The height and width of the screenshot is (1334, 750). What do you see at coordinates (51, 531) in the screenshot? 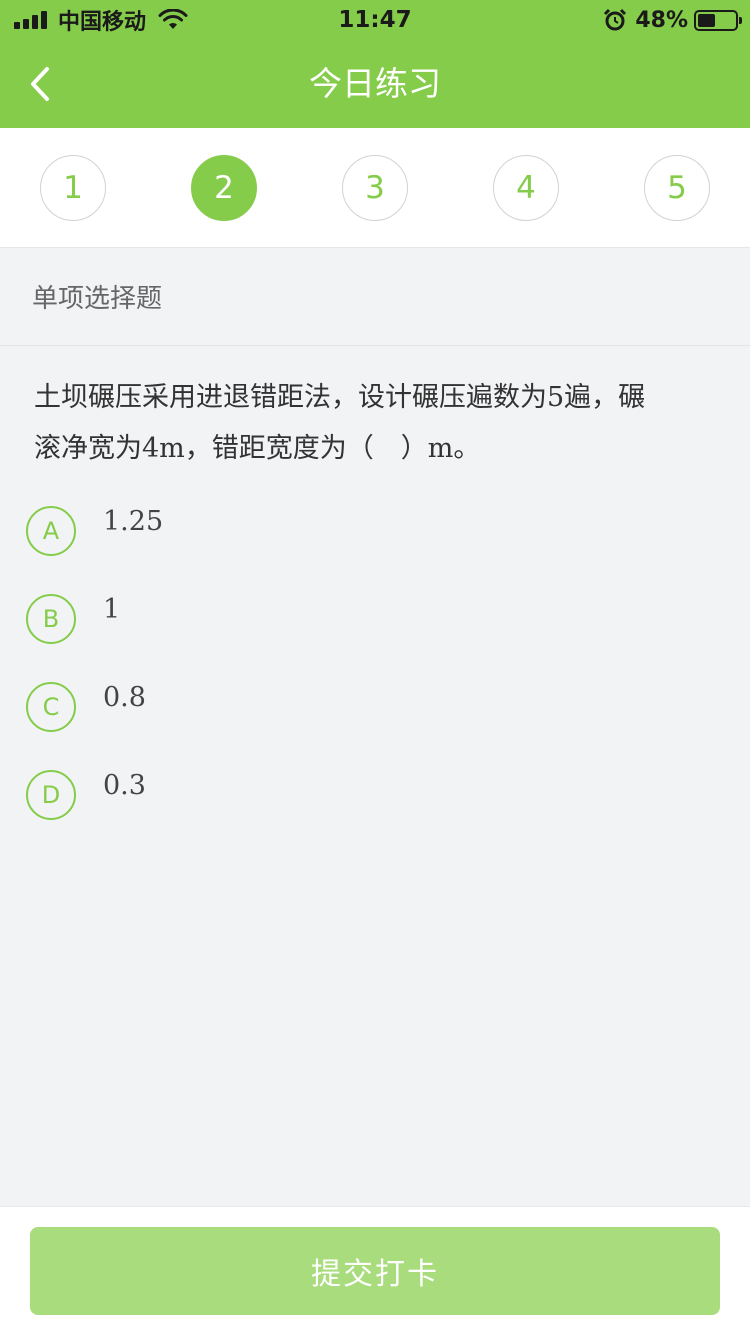
I see `option-a-letter: A` at bounding box center [51, 531].